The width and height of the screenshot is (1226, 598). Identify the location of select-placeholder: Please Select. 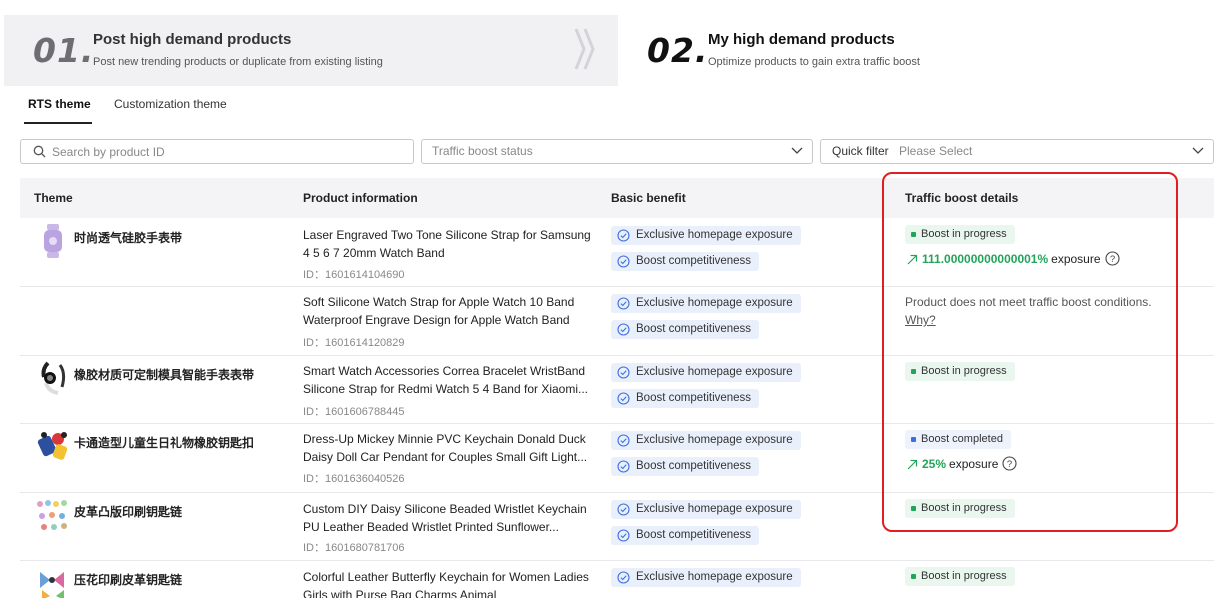
(936, 151).